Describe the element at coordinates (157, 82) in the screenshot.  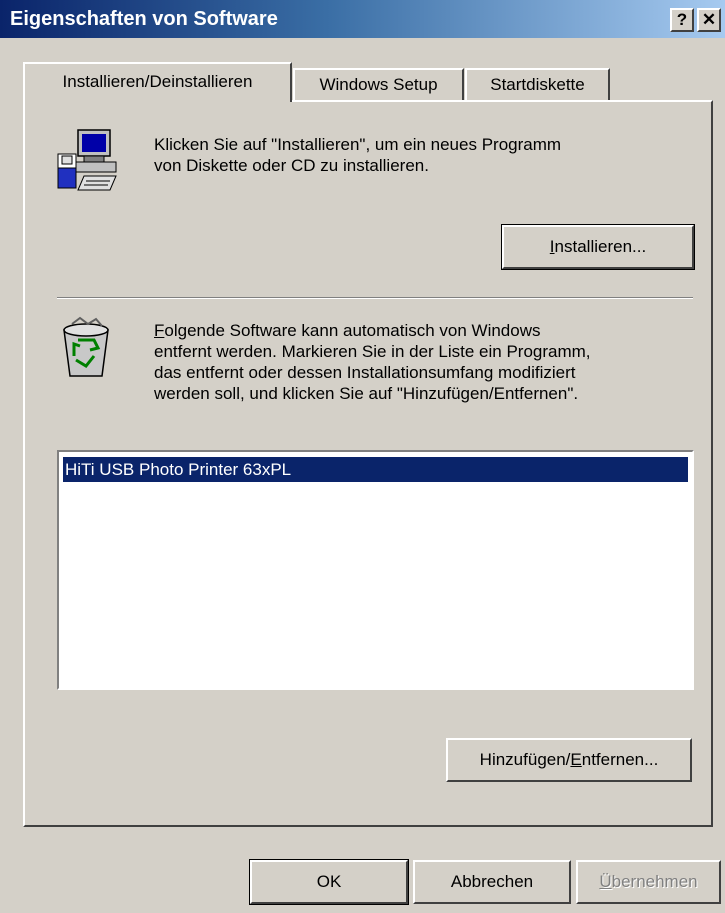
I see `tab-install-uninstall: Installieren/Deinstallieren` at that location.